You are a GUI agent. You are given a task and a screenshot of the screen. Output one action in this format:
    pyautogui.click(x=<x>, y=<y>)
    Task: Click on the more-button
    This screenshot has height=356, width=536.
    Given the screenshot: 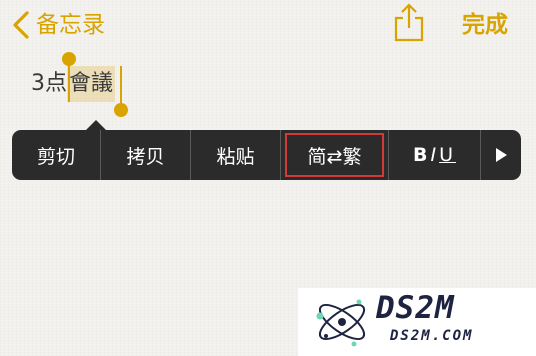 What is the action you would take?
    pyautogui.click(x=501, y=155)
    